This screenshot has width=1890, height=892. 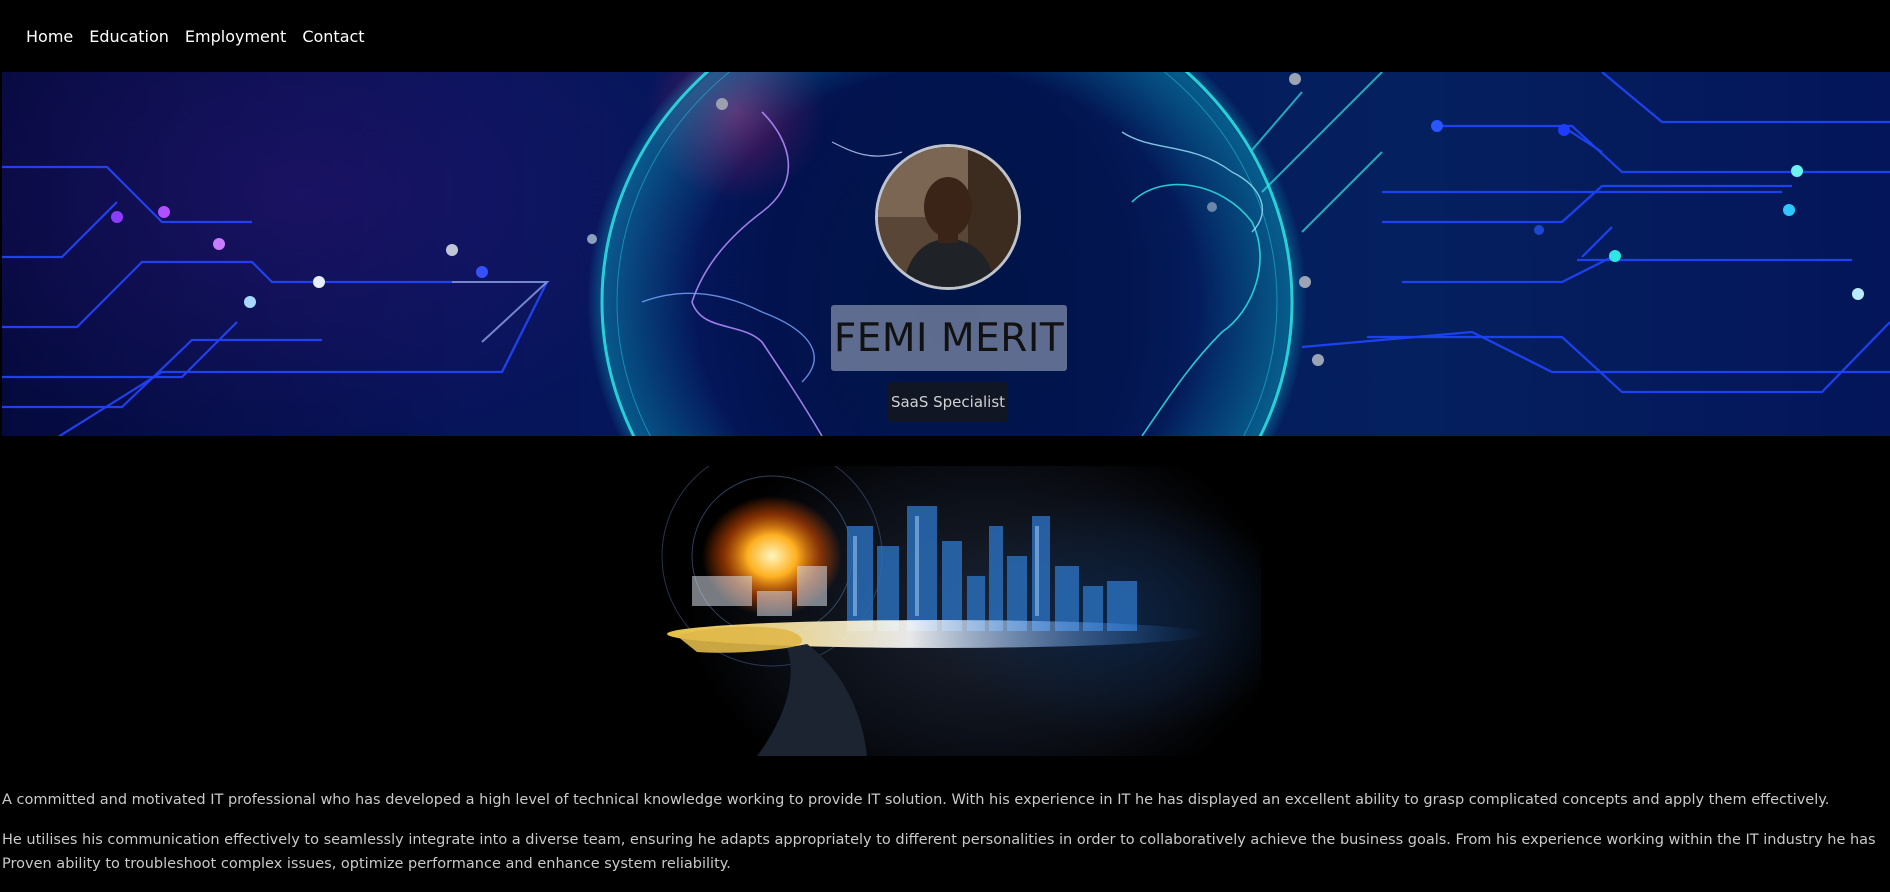 I want to click on profile-name: FEMI MERIT, so click(x=949, y=338).